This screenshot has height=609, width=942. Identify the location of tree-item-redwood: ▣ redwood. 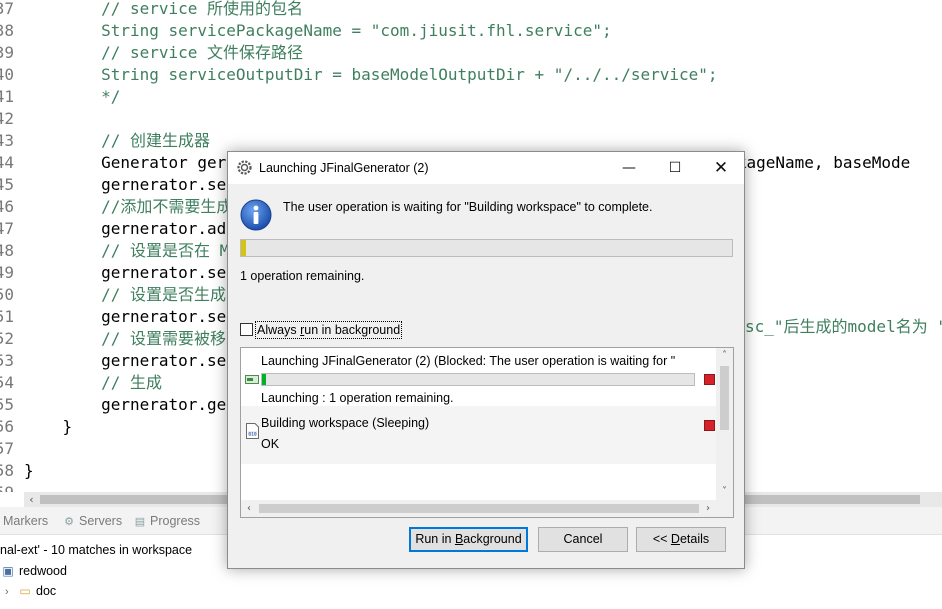
(33, 571).